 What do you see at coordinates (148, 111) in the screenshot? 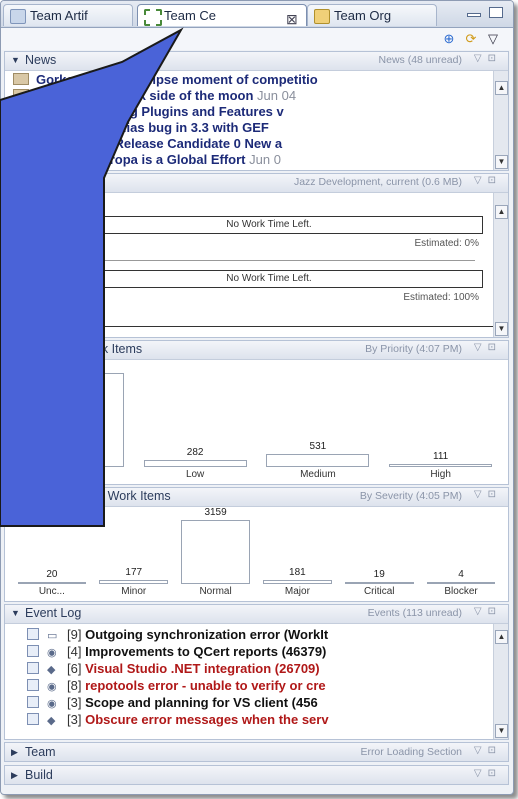
I see `list-item: Boldt: Managing Plugins and Features v` at bounding box center [148, 111].